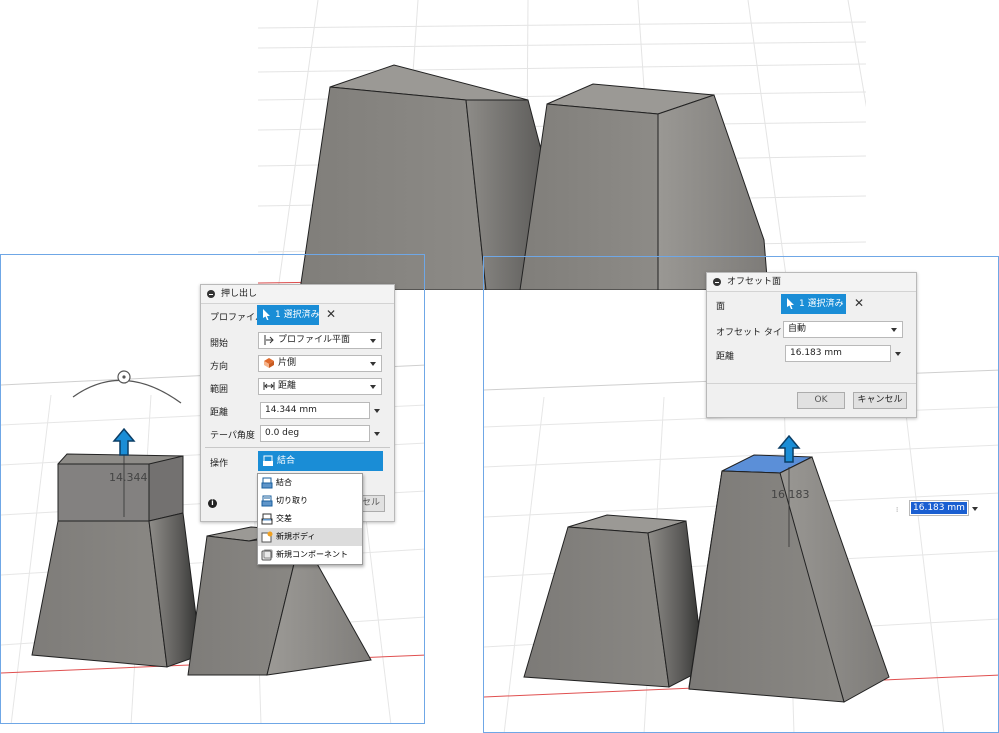 Image resolution: width=999 pixels, height=733 pixels. I want to click on viewport-distance-value: 16.183 mm, so click(939, 508).